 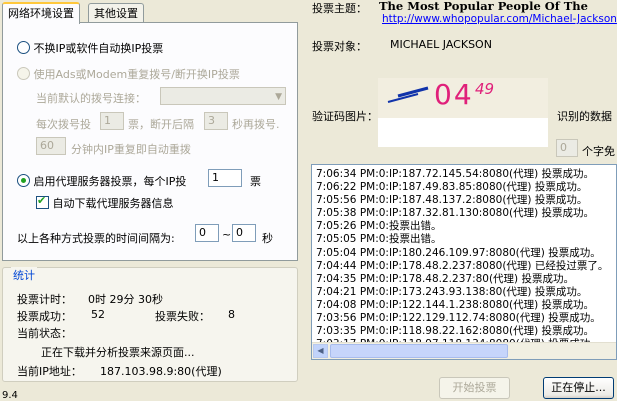 What do you see at coordinates (96, 238) in the screenshot?
I see `interval-label: 以上各种方式投票的时间间隔为:` at bounding box center [96, 238].